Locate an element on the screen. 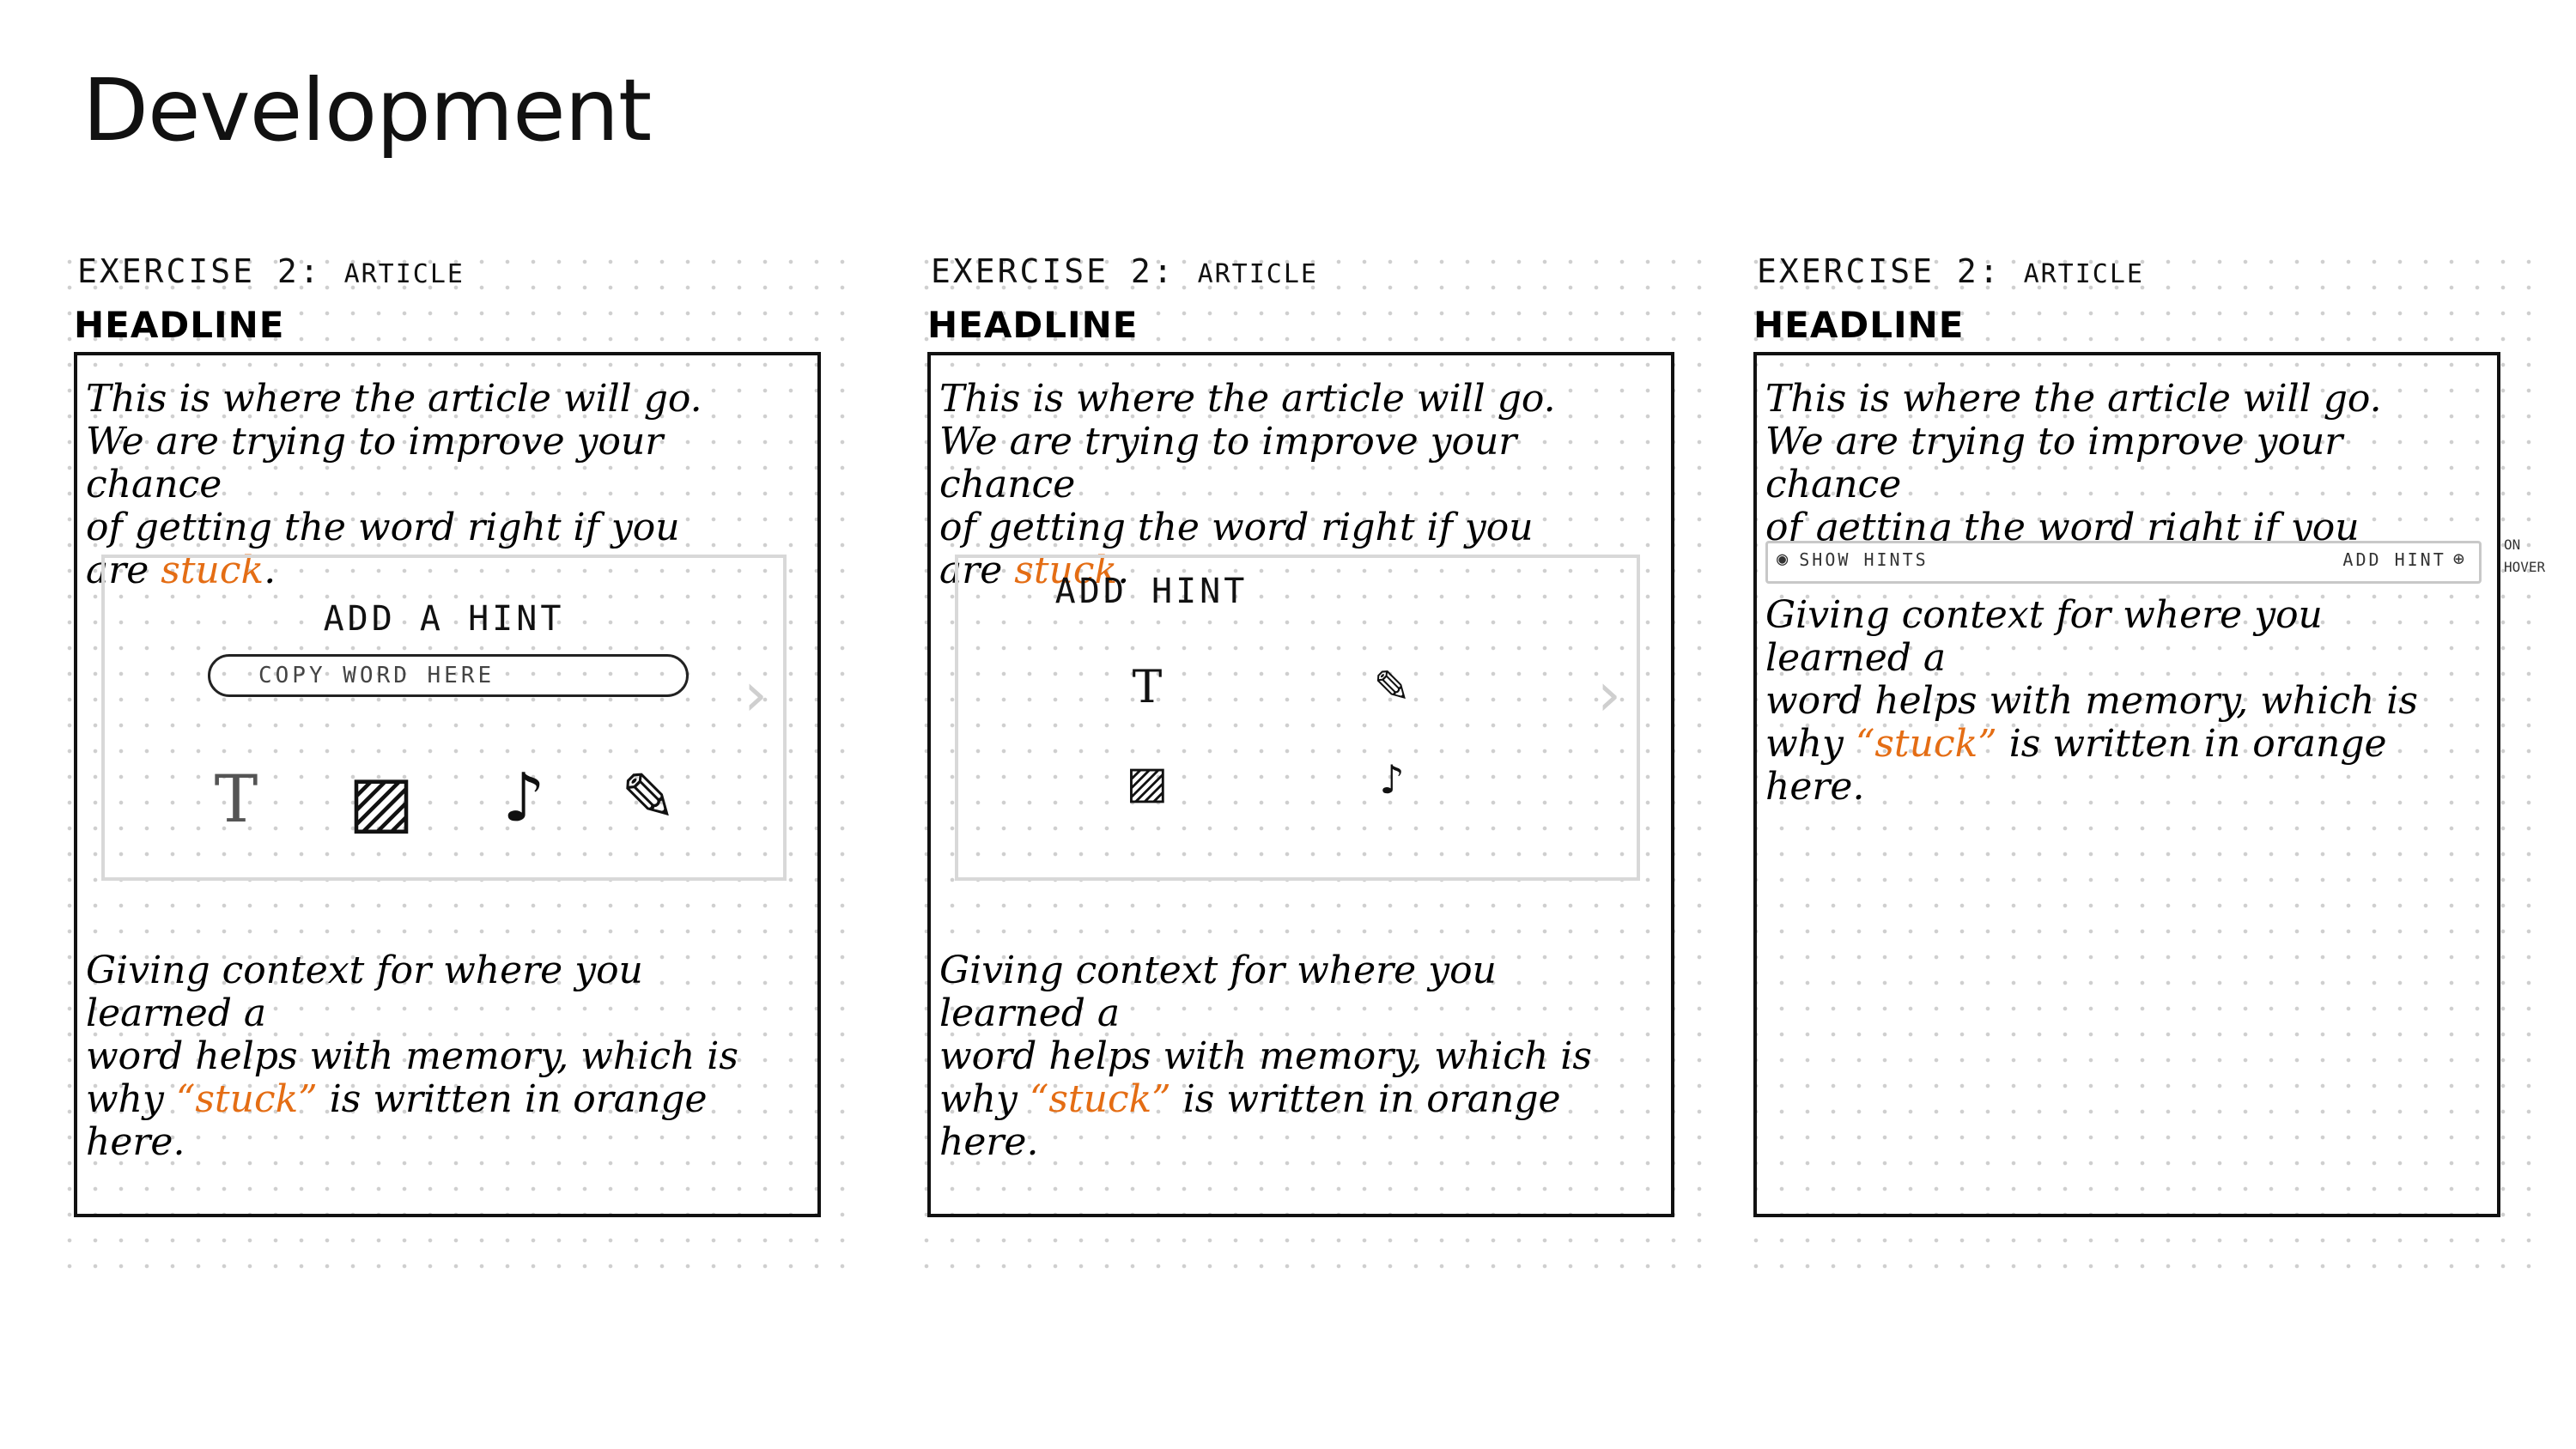 The width and height of the screenshot is (2576, 1449). hint-toolbar: ◉ SHOW HINTS ADD HINT ⊕ is located at coordinates (2123, 562).